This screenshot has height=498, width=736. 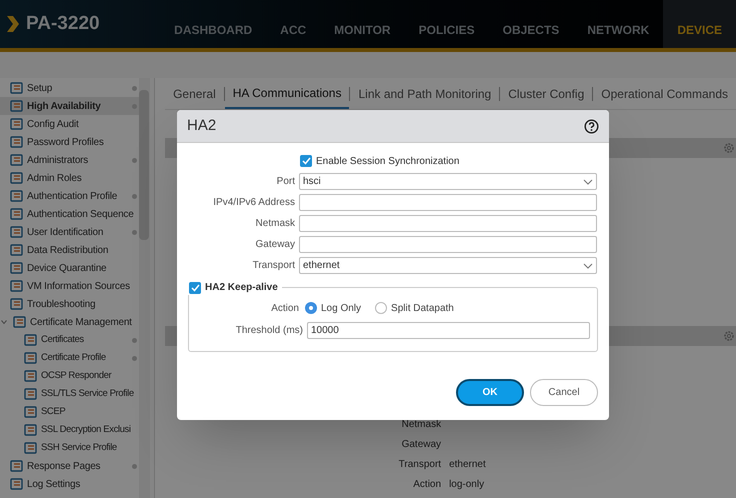 What do you see at coordinates (69, 358) in the screenshot?
I see `sidebar-item: Certificate Profile` at bounding box center [69, 358].